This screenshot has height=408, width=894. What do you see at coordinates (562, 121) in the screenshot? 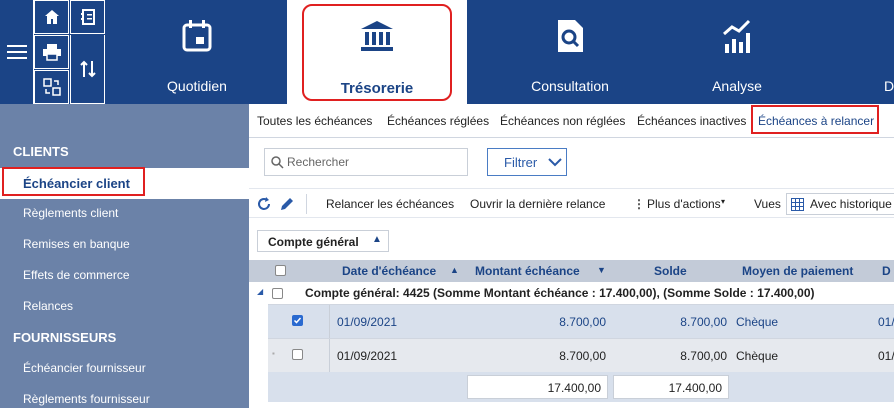
I see `tab-non-reglees: Échéances non réglées` at bounding box center [562, 121].